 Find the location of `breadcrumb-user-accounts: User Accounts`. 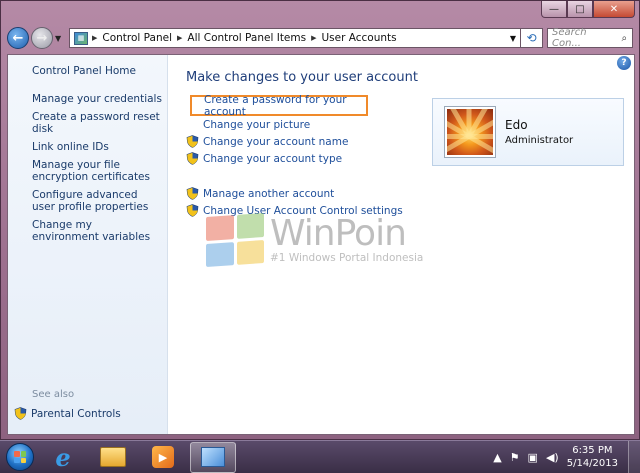

breadcrumb-user-accounts: User Accounts is located at coordinates (358, 38).